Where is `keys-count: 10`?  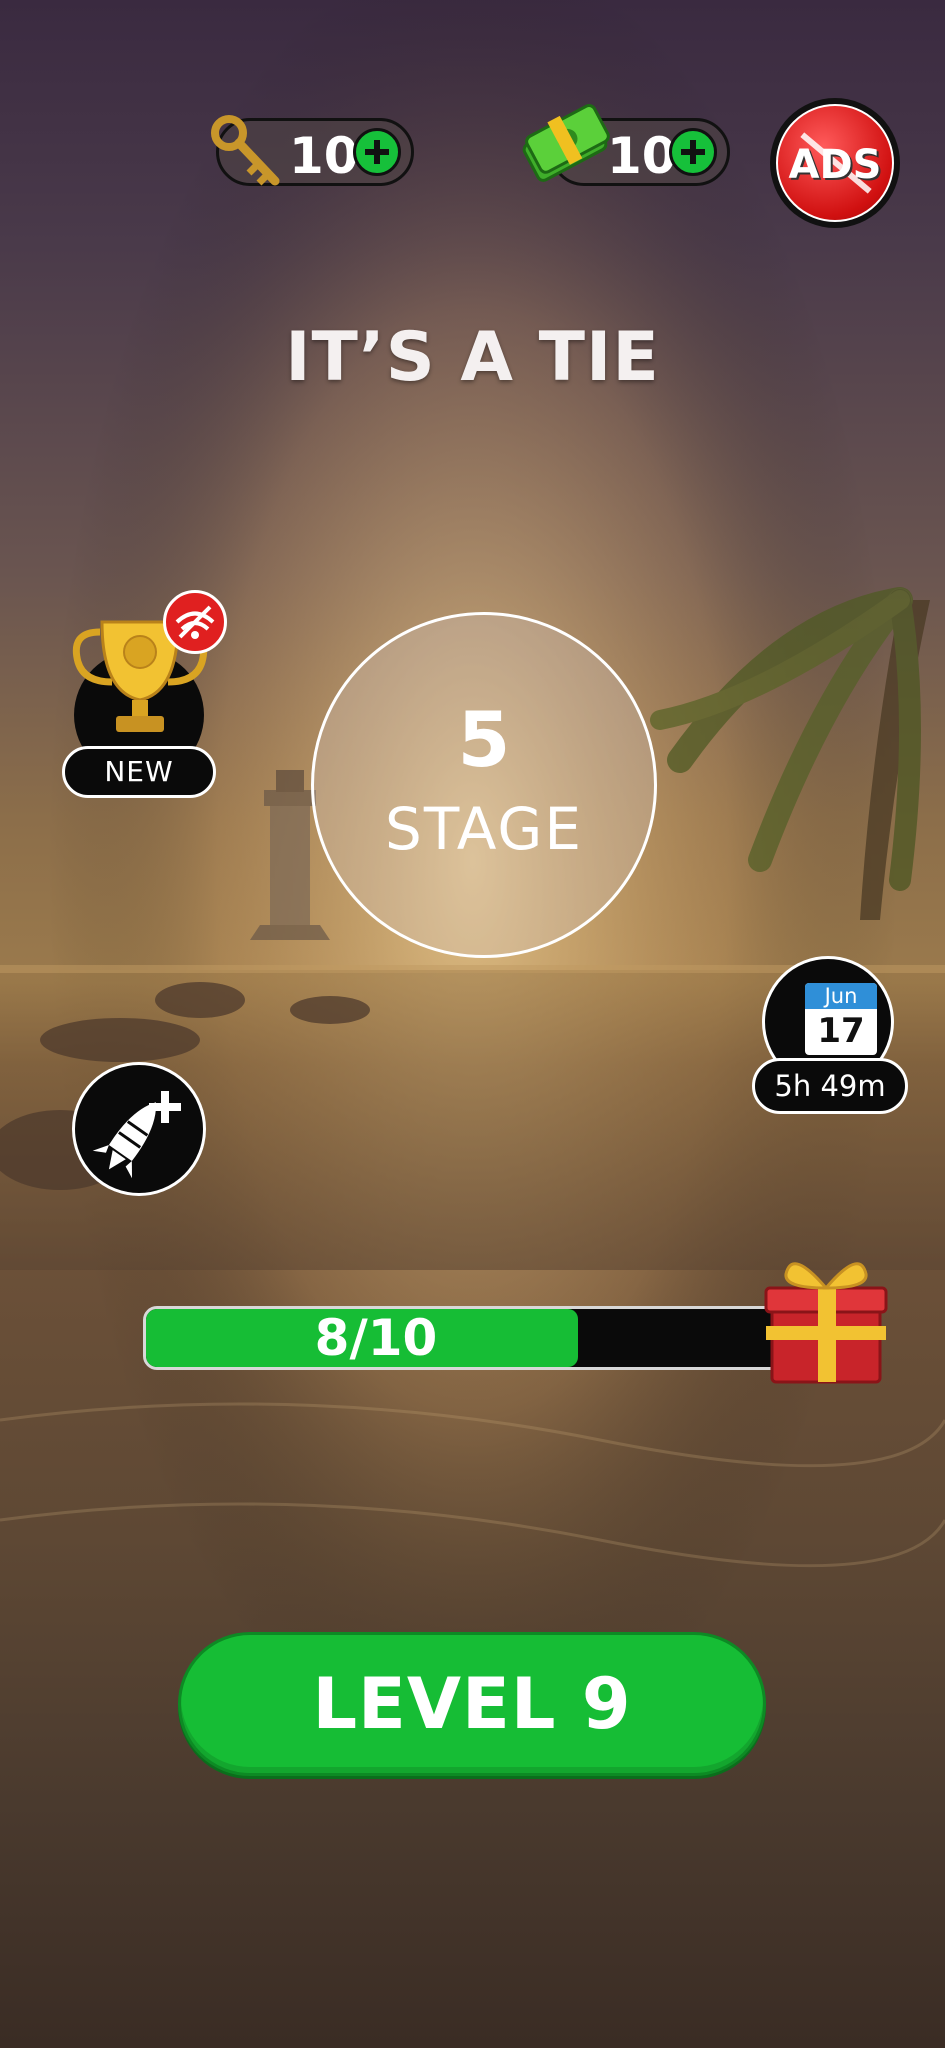 keys-count: 10 is located at coordinates (324, 156).